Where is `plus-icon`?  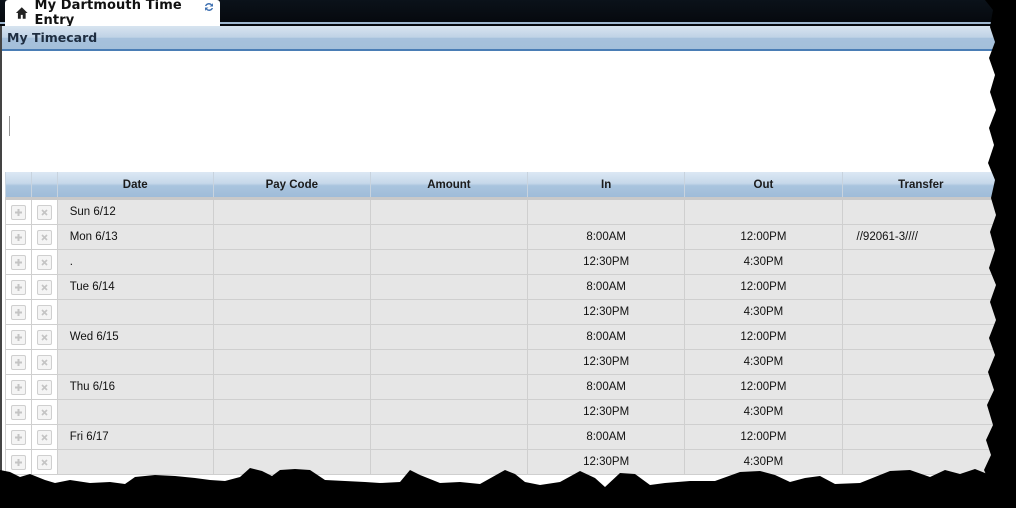 plus-icon is located at coordinates (18, 462).